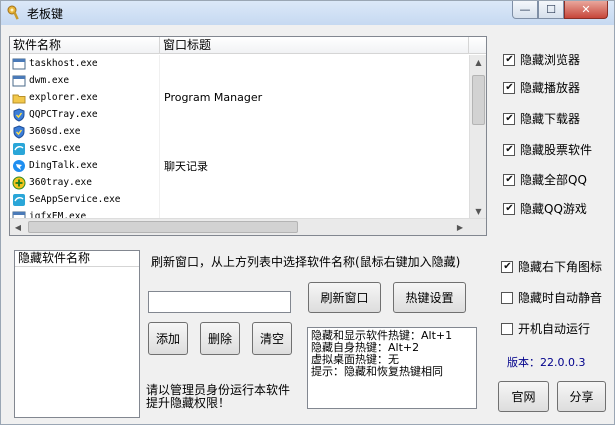 Image resolution: width=615 pixels, height=425 pixels. What do you see at coordinates (239, 63) in the screenshot?
I see `process-row: taskhost.exe` at bounding box center [239, 63].